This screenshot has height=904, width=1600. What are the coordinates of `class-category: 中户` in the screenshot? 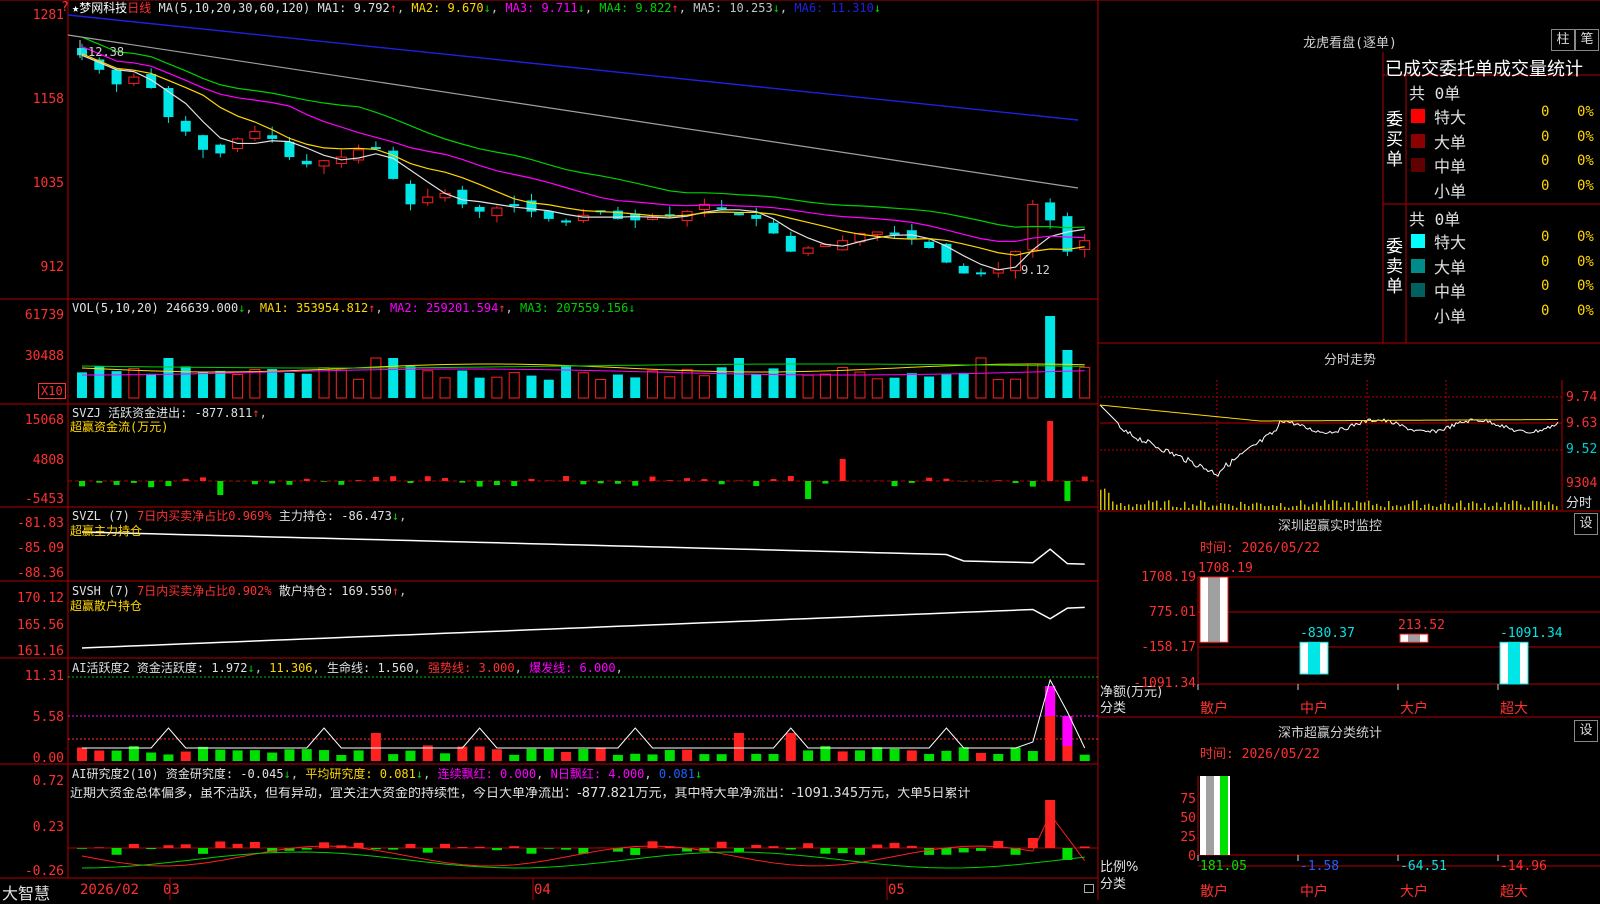 It's located at (1314, 891).